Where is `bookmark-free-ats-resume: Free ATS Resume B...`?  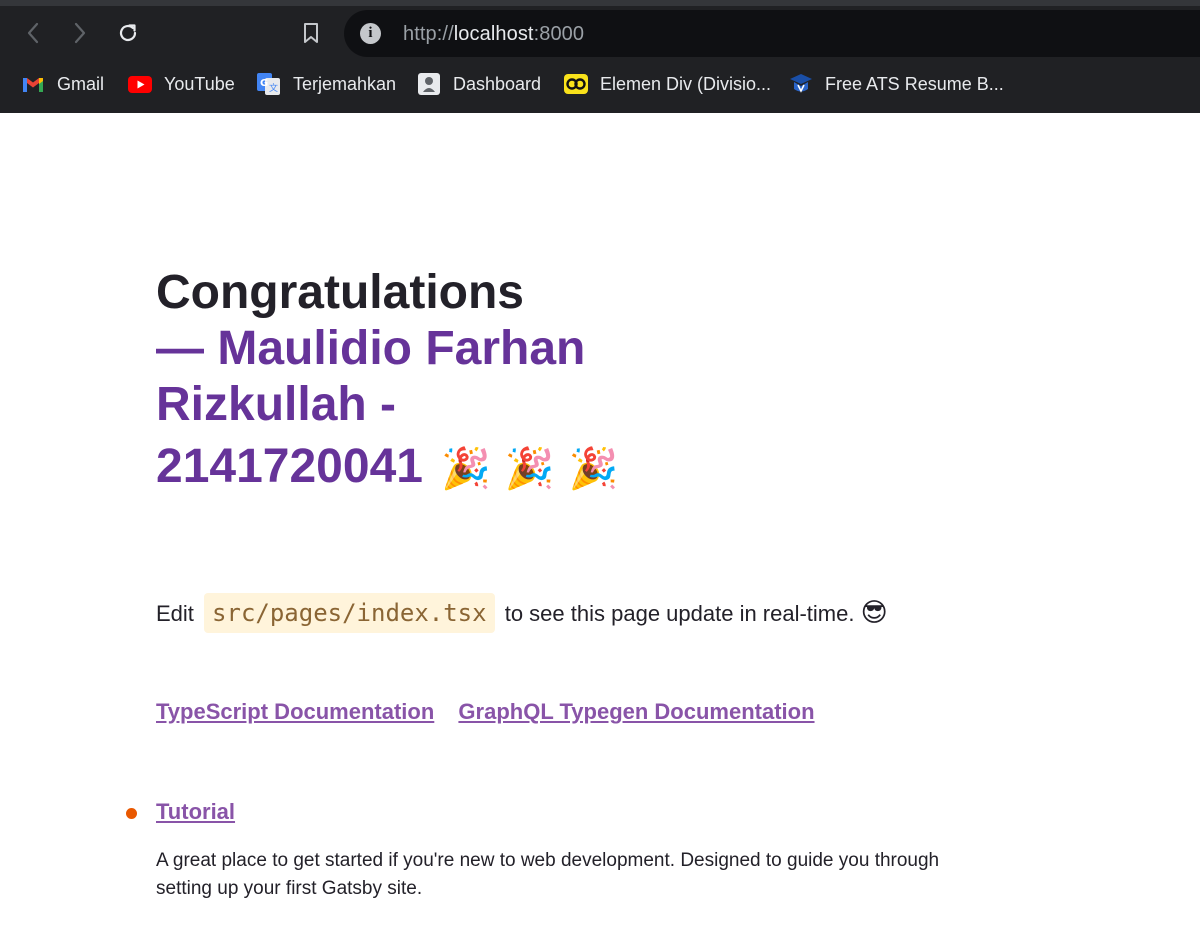
bookmark-free-ats-resume: Free ATS Resume B... is located at coordinates (896, 84).